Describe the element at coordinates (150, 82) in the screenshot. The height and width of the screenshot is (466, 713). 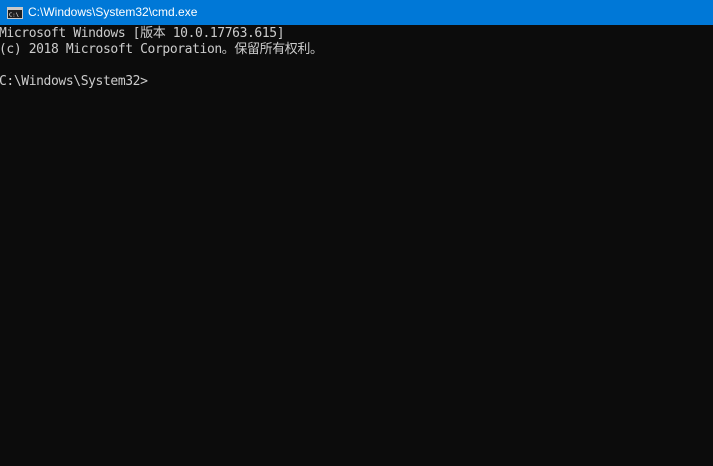
I see `command-input` at that location.